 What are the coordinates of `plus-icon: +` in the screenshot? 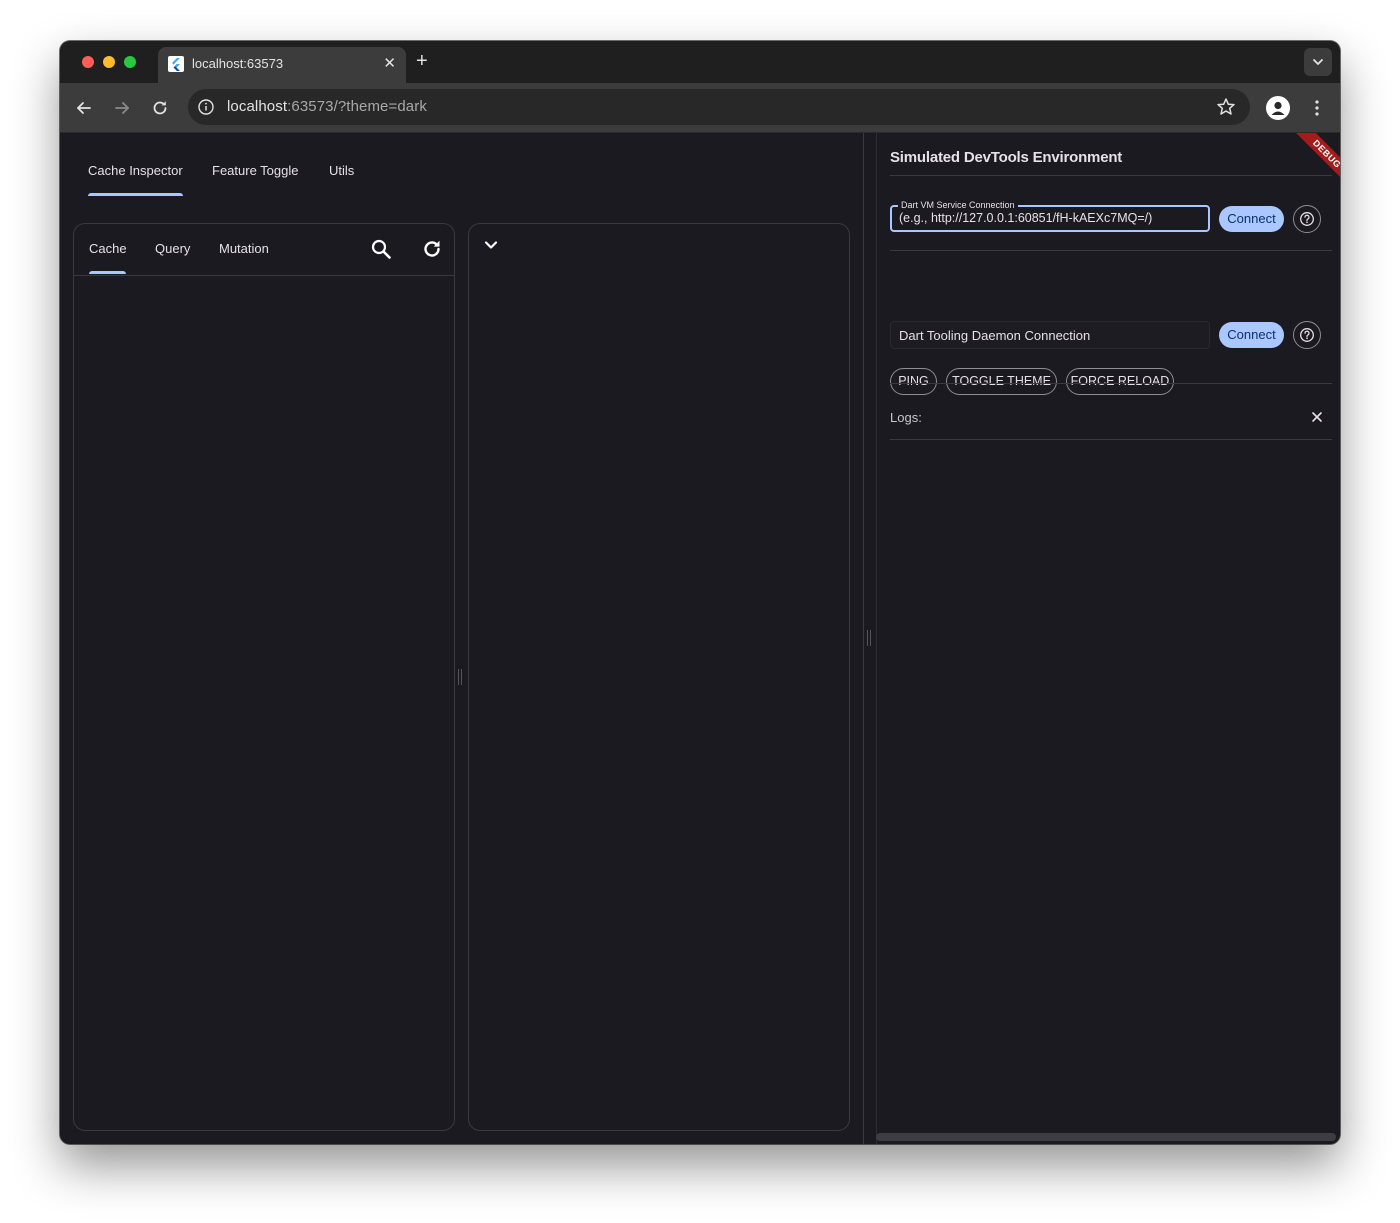 It's located at (422, 61).